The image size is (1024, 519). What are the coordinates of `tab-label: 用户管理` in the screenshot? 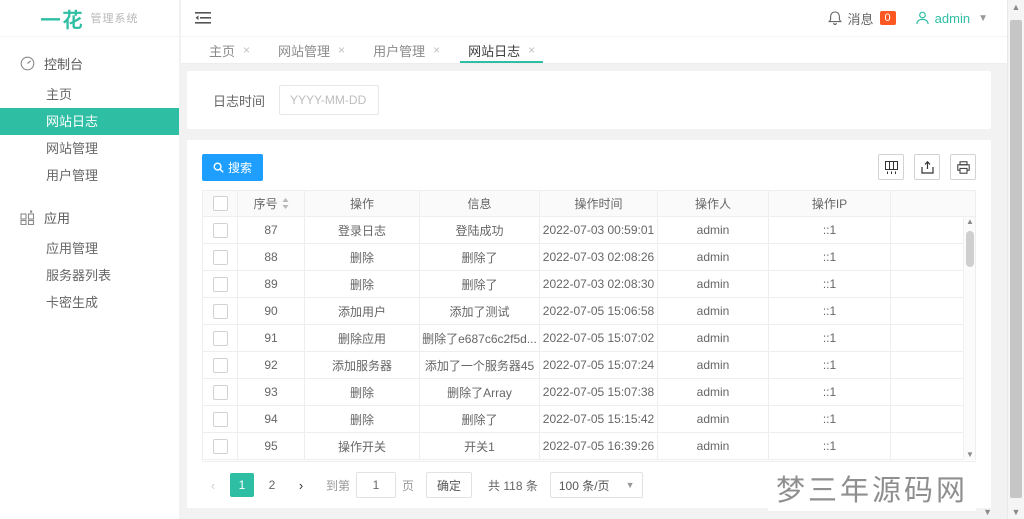 It's located at (399, 51).